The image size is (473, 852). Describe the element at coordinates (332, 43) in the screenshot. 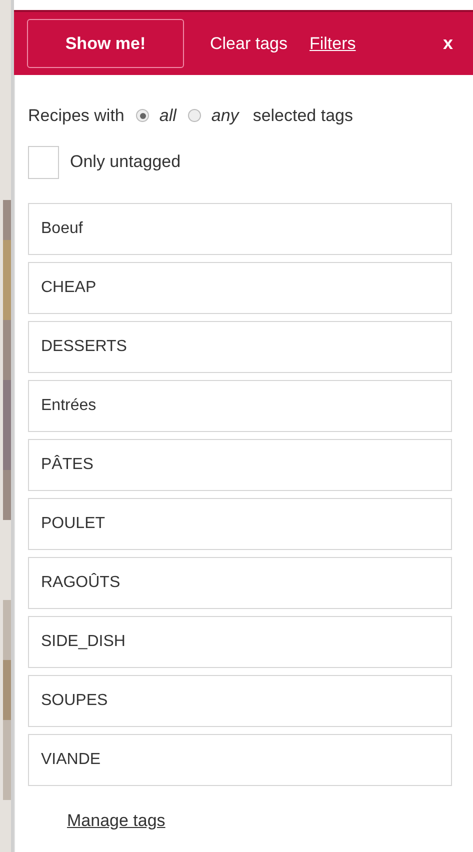

I see `filters-link: Filters` at that location.